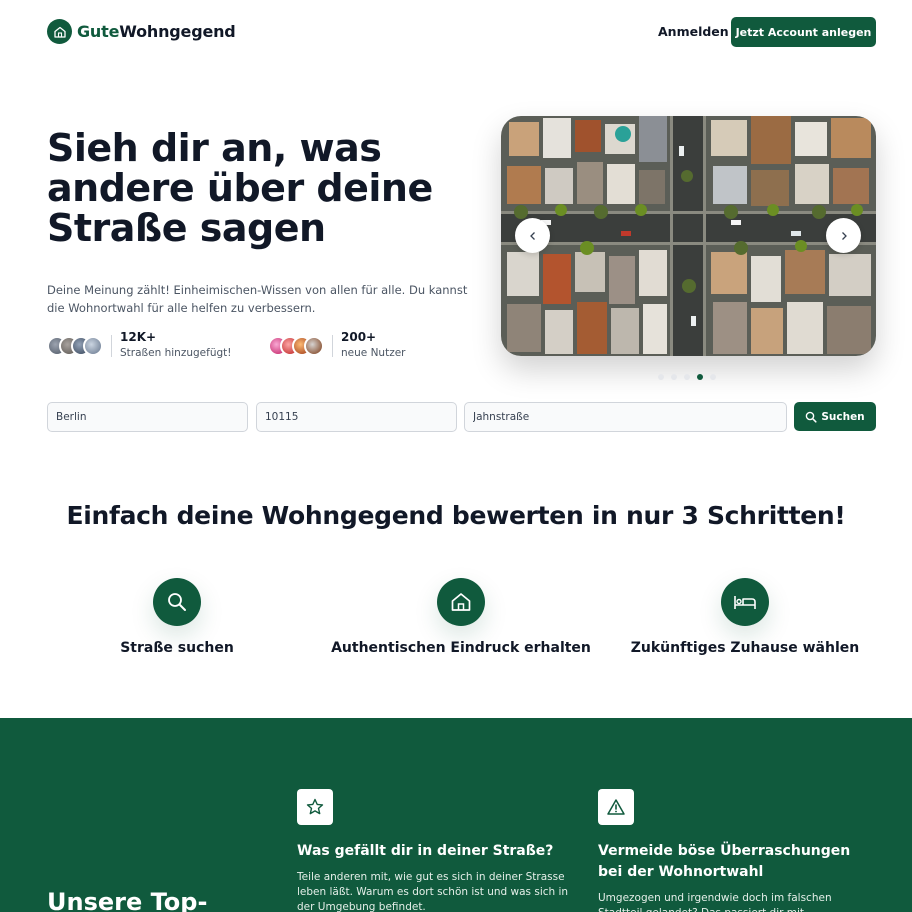 The height and width of the screenshot is (912, 912). Describe the element at coordinates (176, 353) in the screenshot. I see `stat-label: Straßen hinzugefügt!` at that location.